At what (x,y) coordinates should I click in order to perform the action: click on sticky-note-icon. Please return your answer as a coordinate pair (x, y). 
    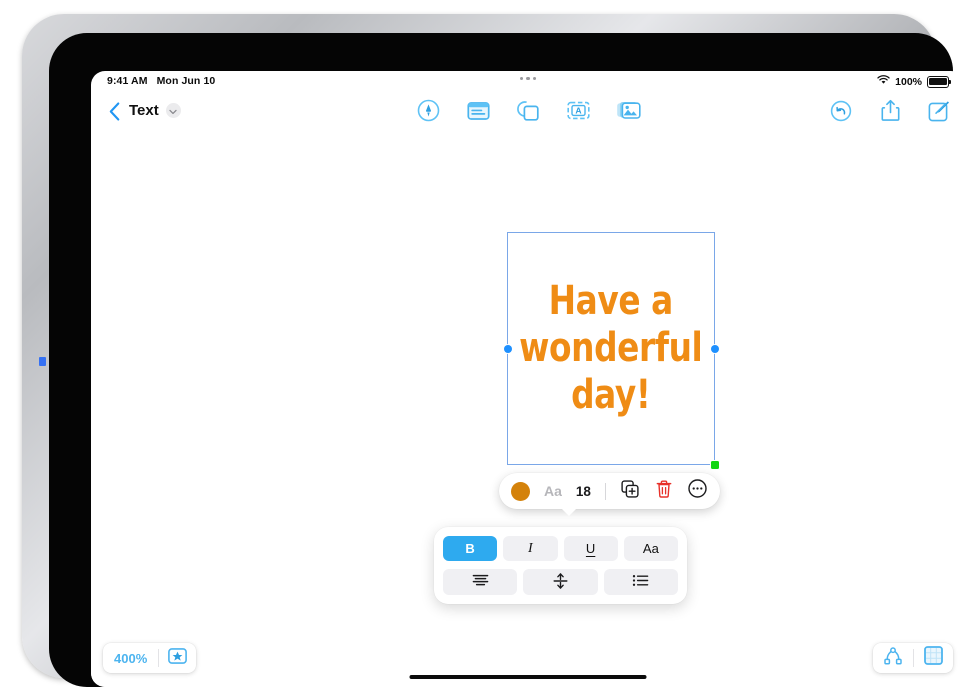
    Looking at the image, I should click on (478, 113).